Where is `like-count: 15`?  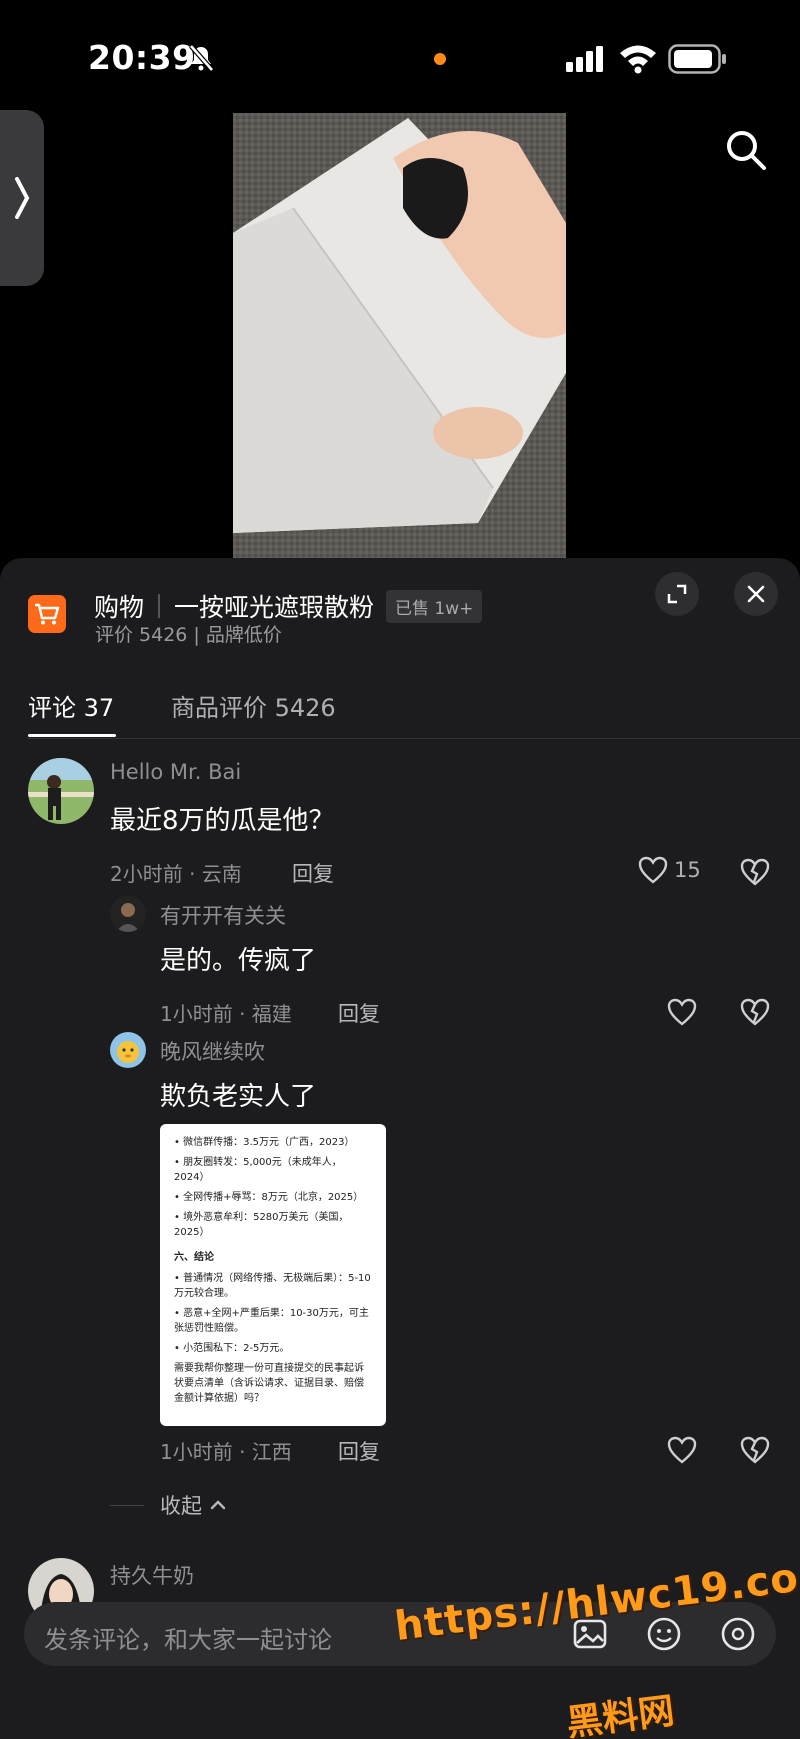 like-count: 15 is located at coordinates (687, 870).